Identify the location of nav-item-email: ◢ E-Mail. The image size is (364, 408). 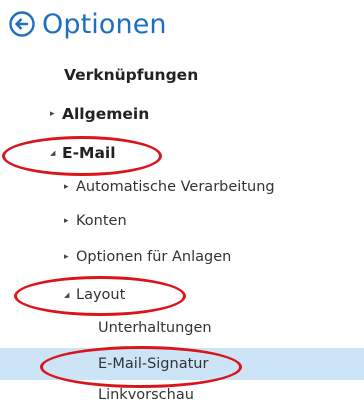
(83, 153).